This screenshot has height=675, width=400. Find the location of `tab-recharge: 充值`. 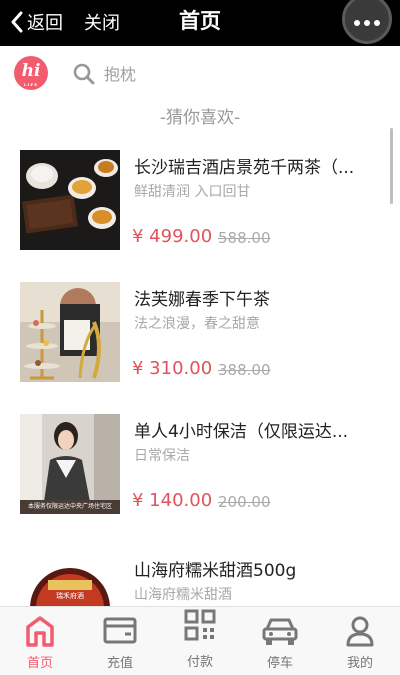

tab-recharge: 充值 is located at coordinates (120, 641).